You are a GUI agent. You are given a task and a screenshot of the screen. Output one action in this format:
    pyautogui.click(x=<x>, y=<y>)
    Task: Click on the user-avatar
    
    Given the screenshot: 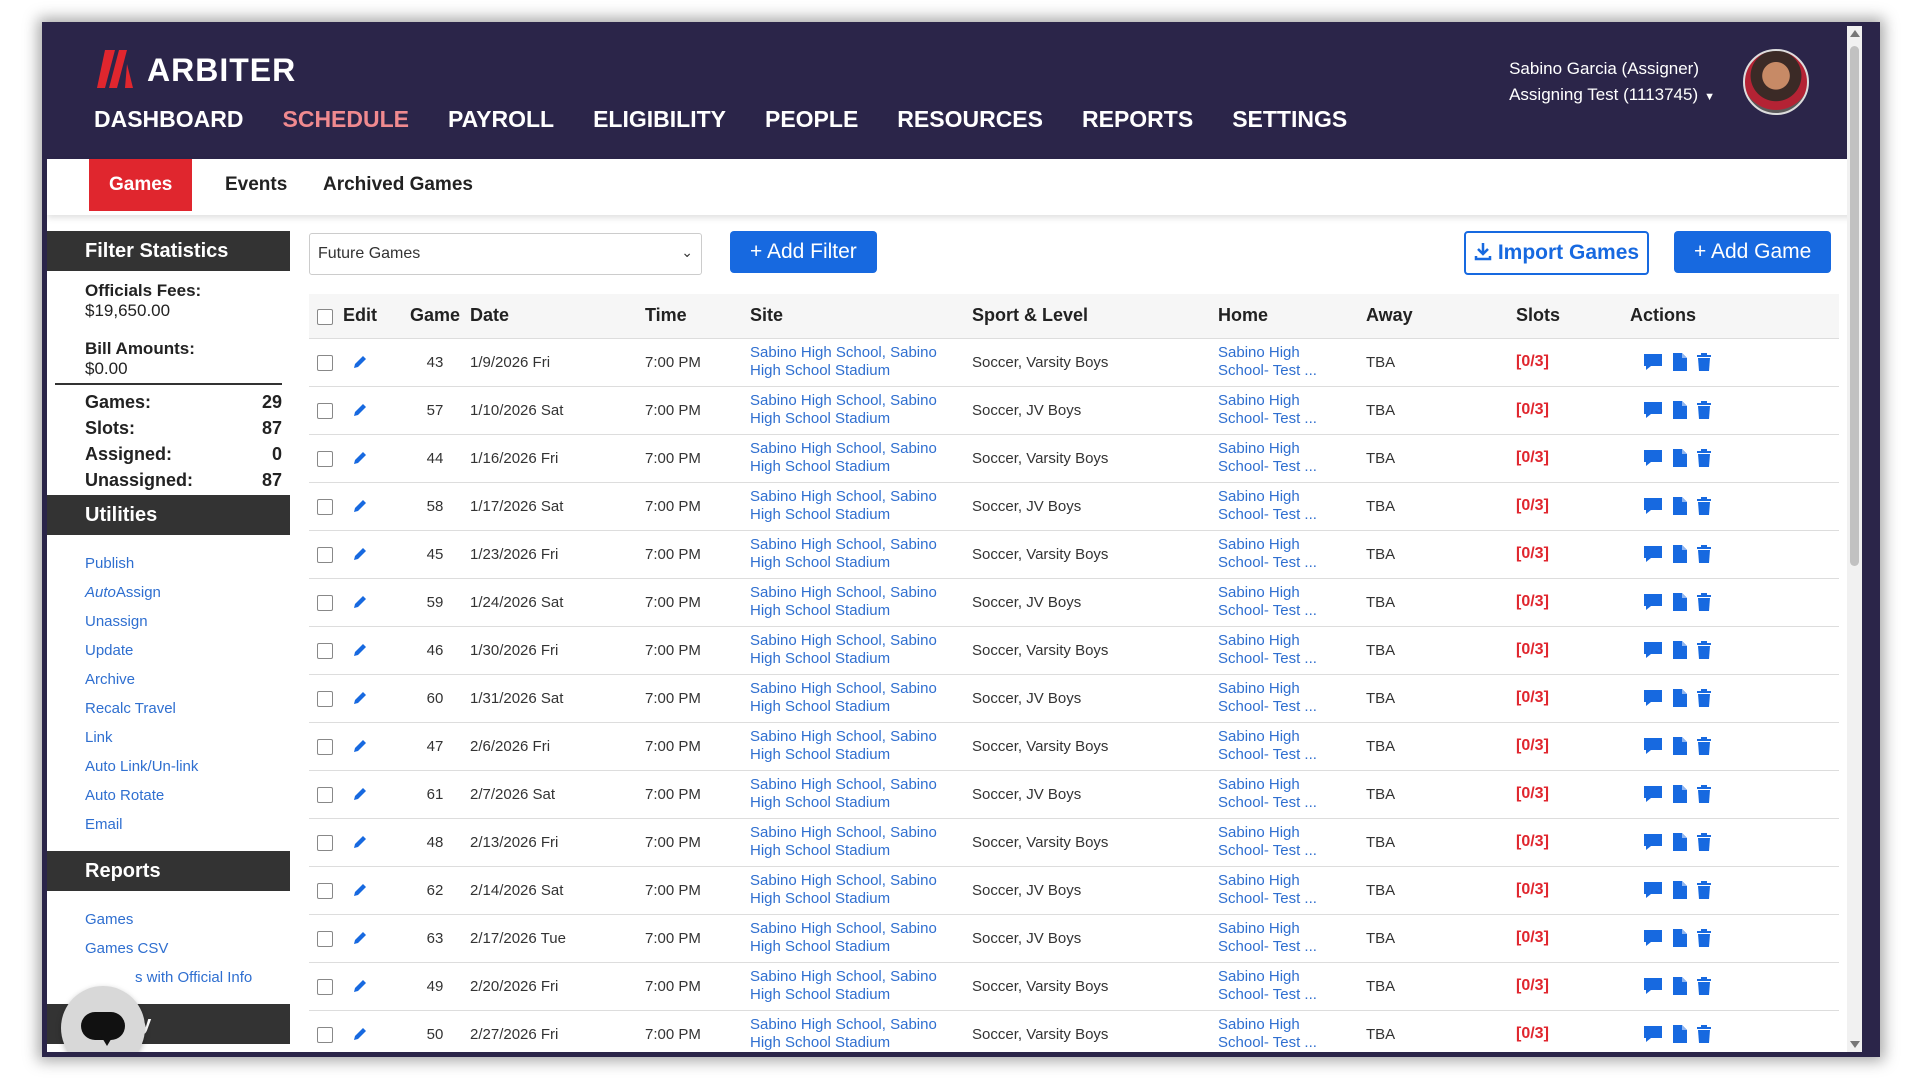 What is the action you would take?
    pyautogui.click(x=1776, y=82)
    